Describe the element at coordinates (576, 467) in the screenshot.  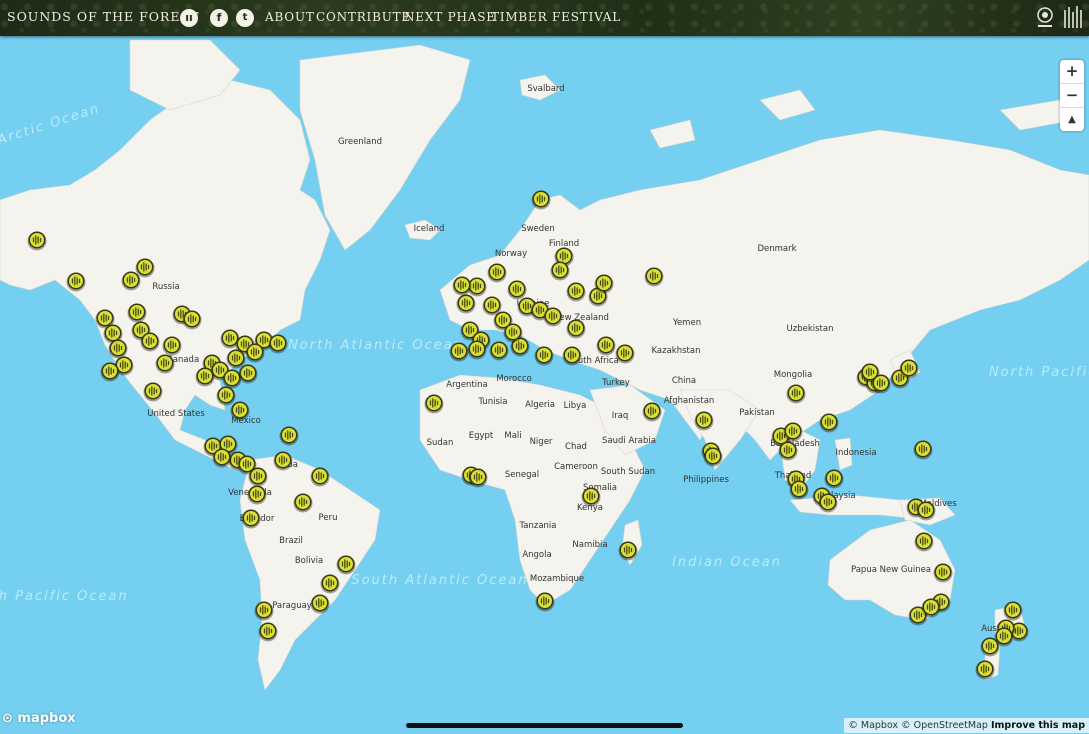
I see `country-label: Cameroon` at that location.